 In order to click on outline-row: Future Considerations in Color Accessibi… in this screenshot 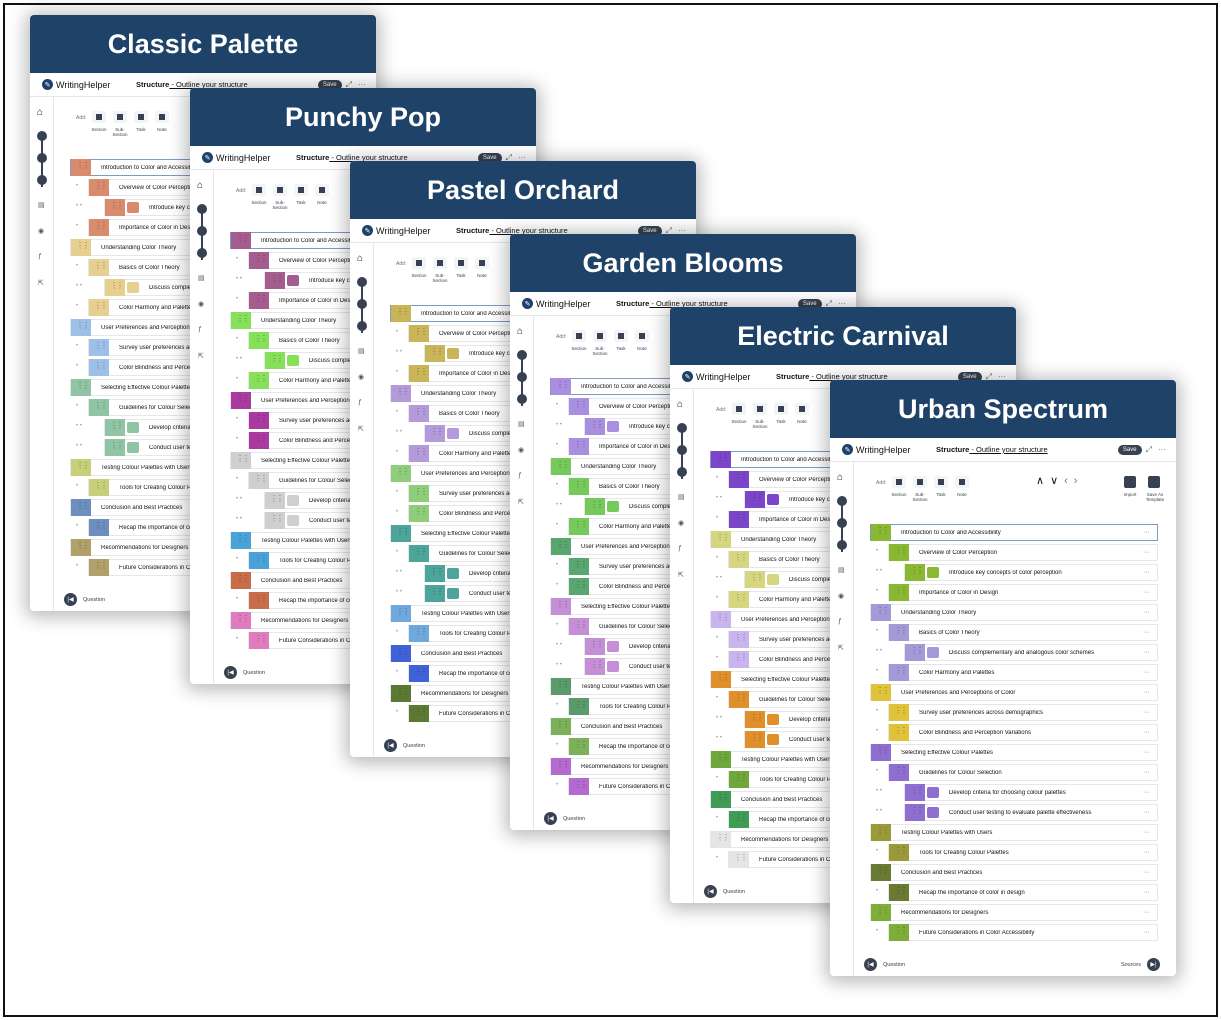, I will do `click(1023, 932)`.